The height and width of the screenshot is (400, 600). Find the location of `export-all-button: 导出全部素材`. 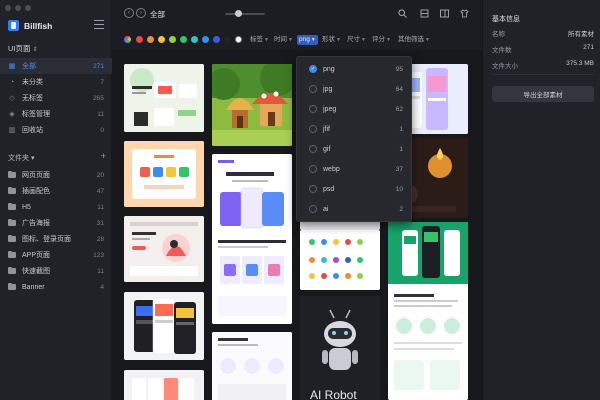

export-all-button: 导出全部素材 is located at coordinates (543, 94).